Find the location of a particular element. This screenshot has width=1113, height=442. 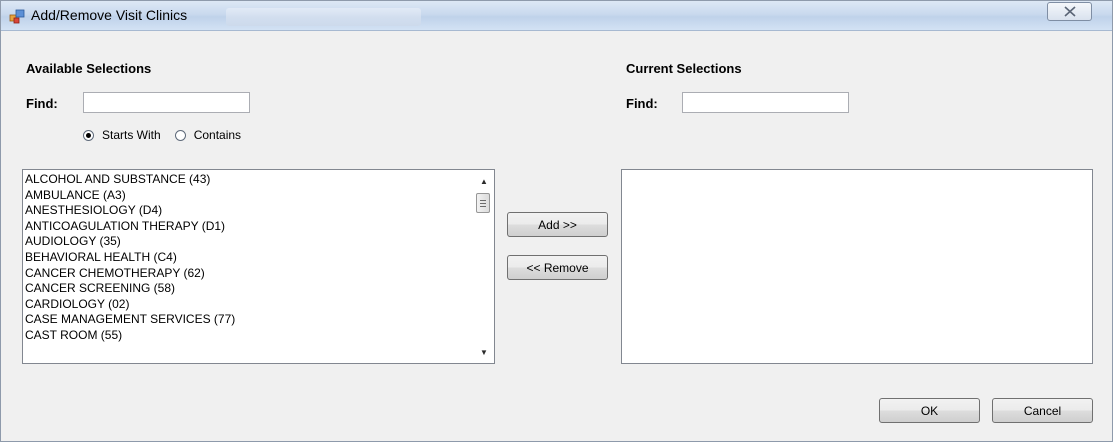

scroll-down-button: ▼ is located at coordinates (484, 352).